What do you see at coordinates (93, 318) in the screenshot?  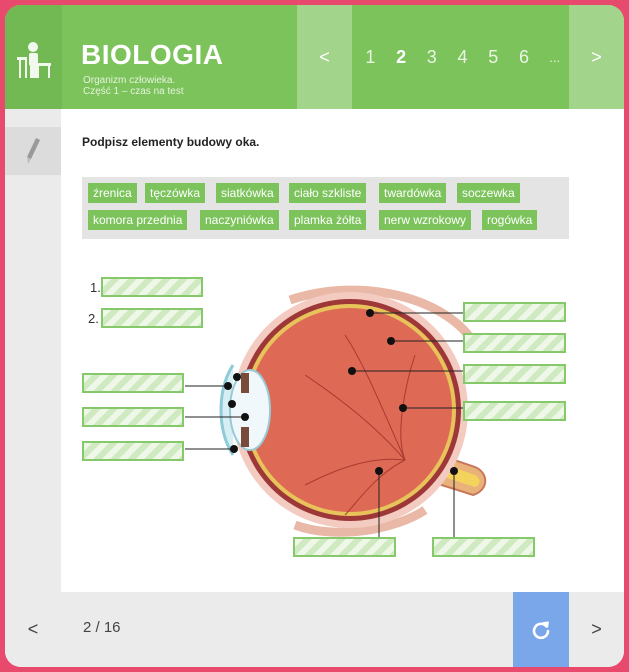 I see `label-number-2: 2.` at bounding box center [93, 318].